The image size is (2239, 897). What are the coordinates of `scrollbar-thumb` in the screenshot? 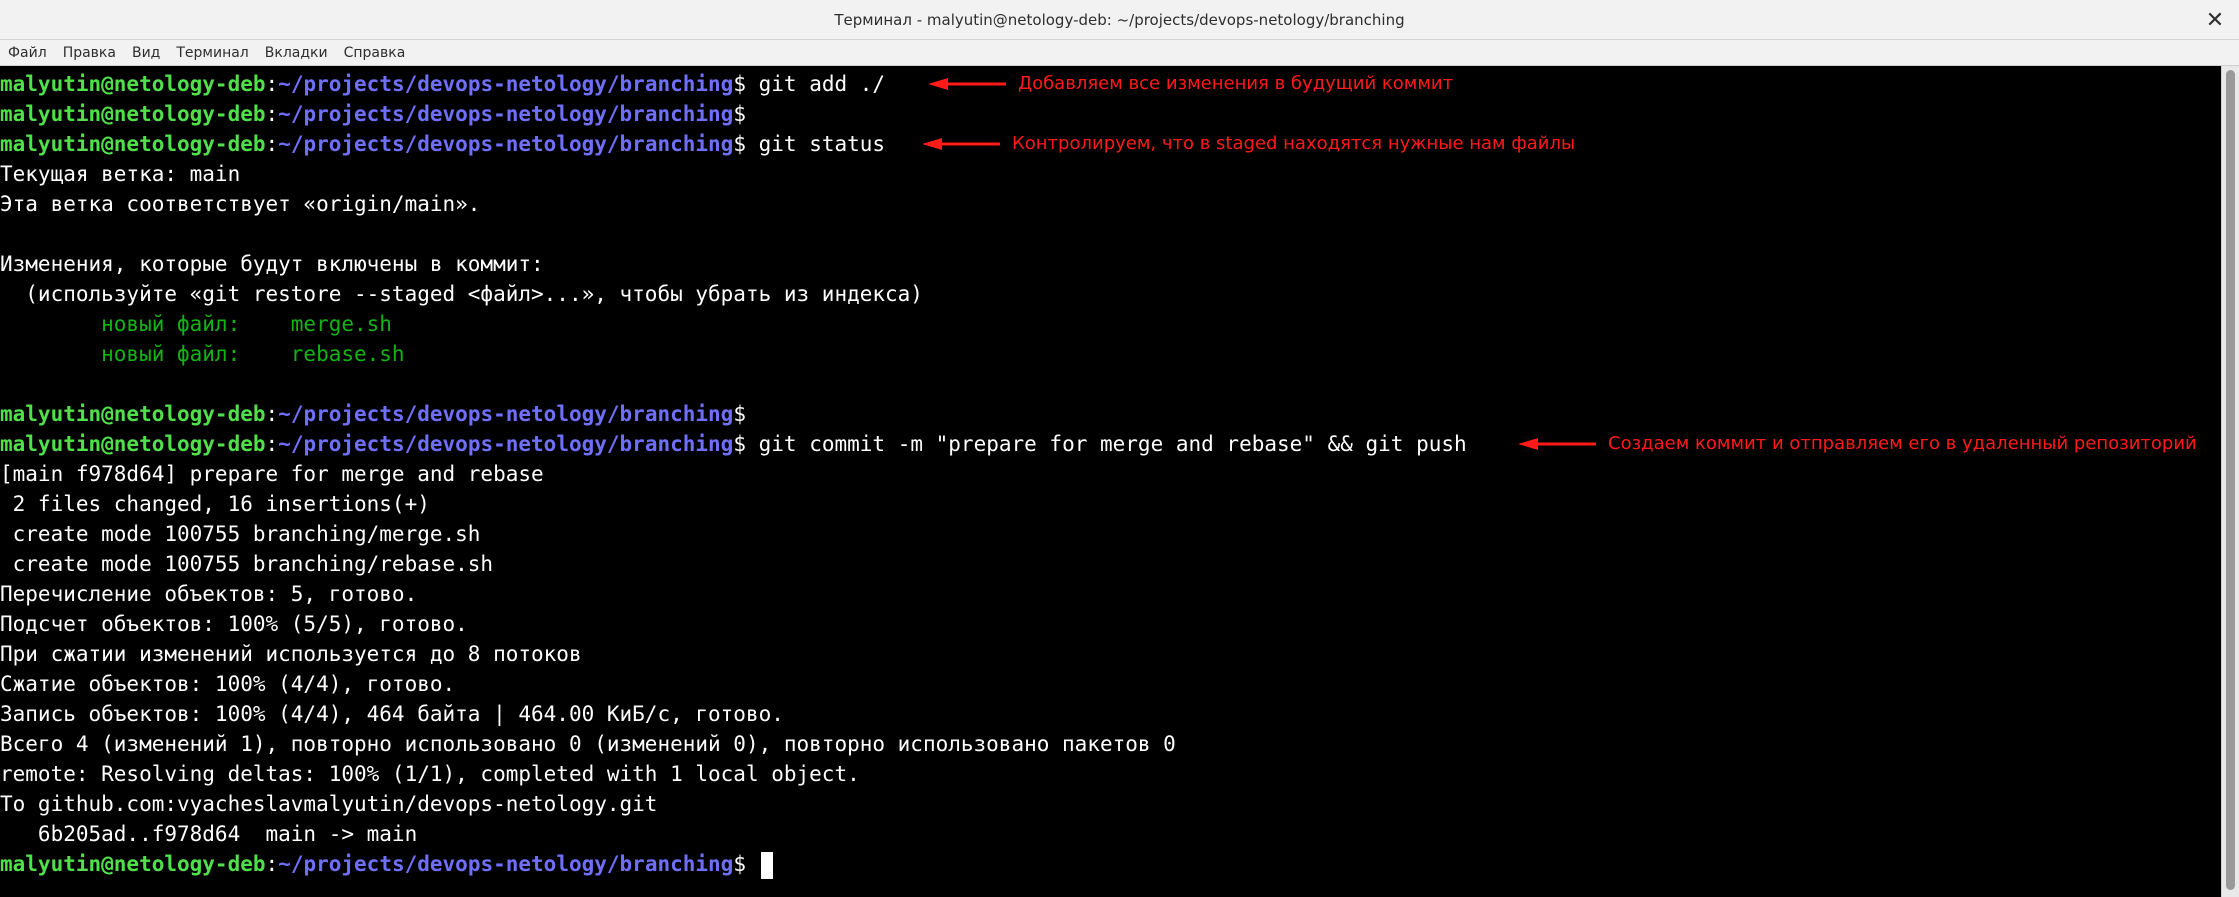 It's located at (2230, 480).